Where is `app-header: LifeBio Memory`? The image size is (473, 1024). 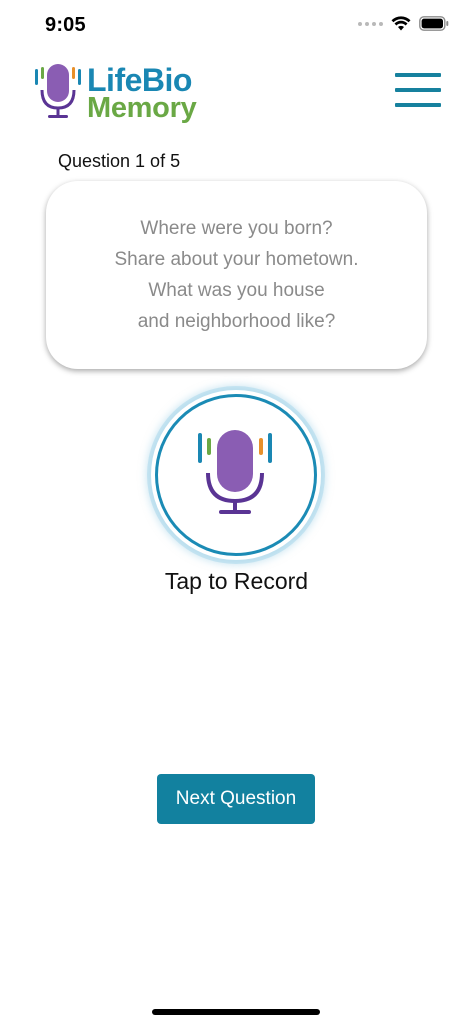
app-header: LifeBio Memory is located at coordinates (236, 94).